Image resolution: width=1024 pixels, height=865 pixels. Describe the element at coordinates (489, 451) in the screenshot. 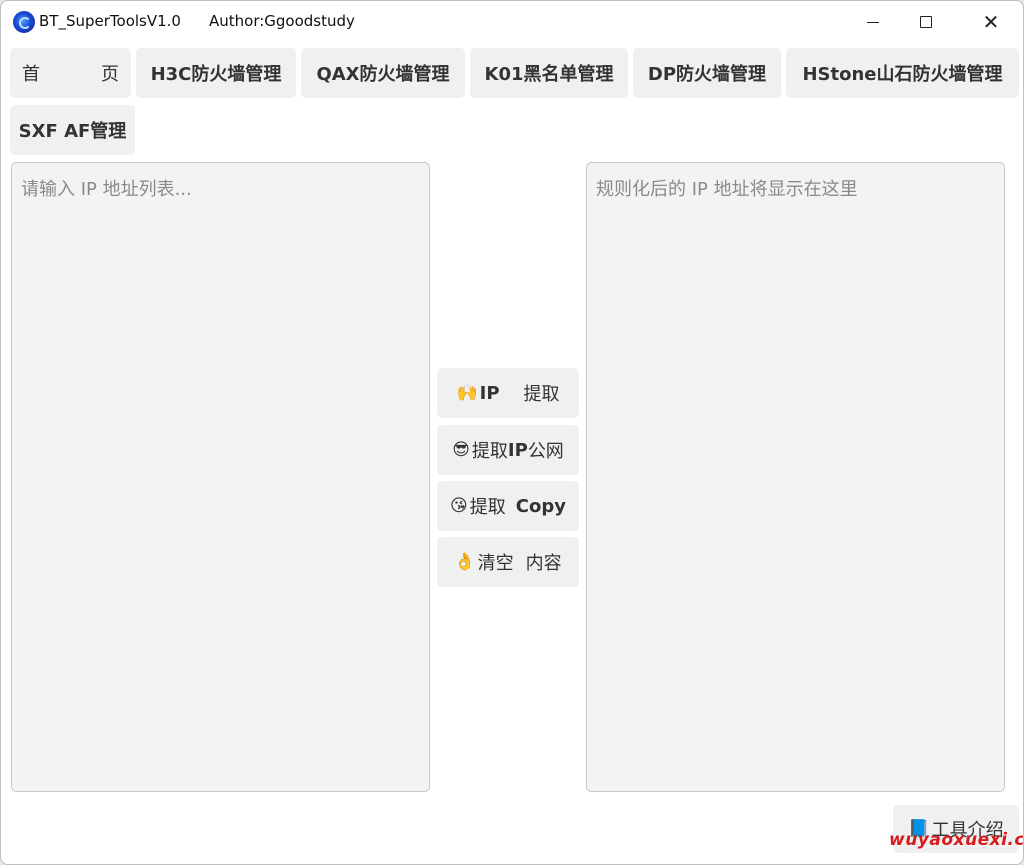

I see `extract-public-ip-label-a: 提取` at that location.